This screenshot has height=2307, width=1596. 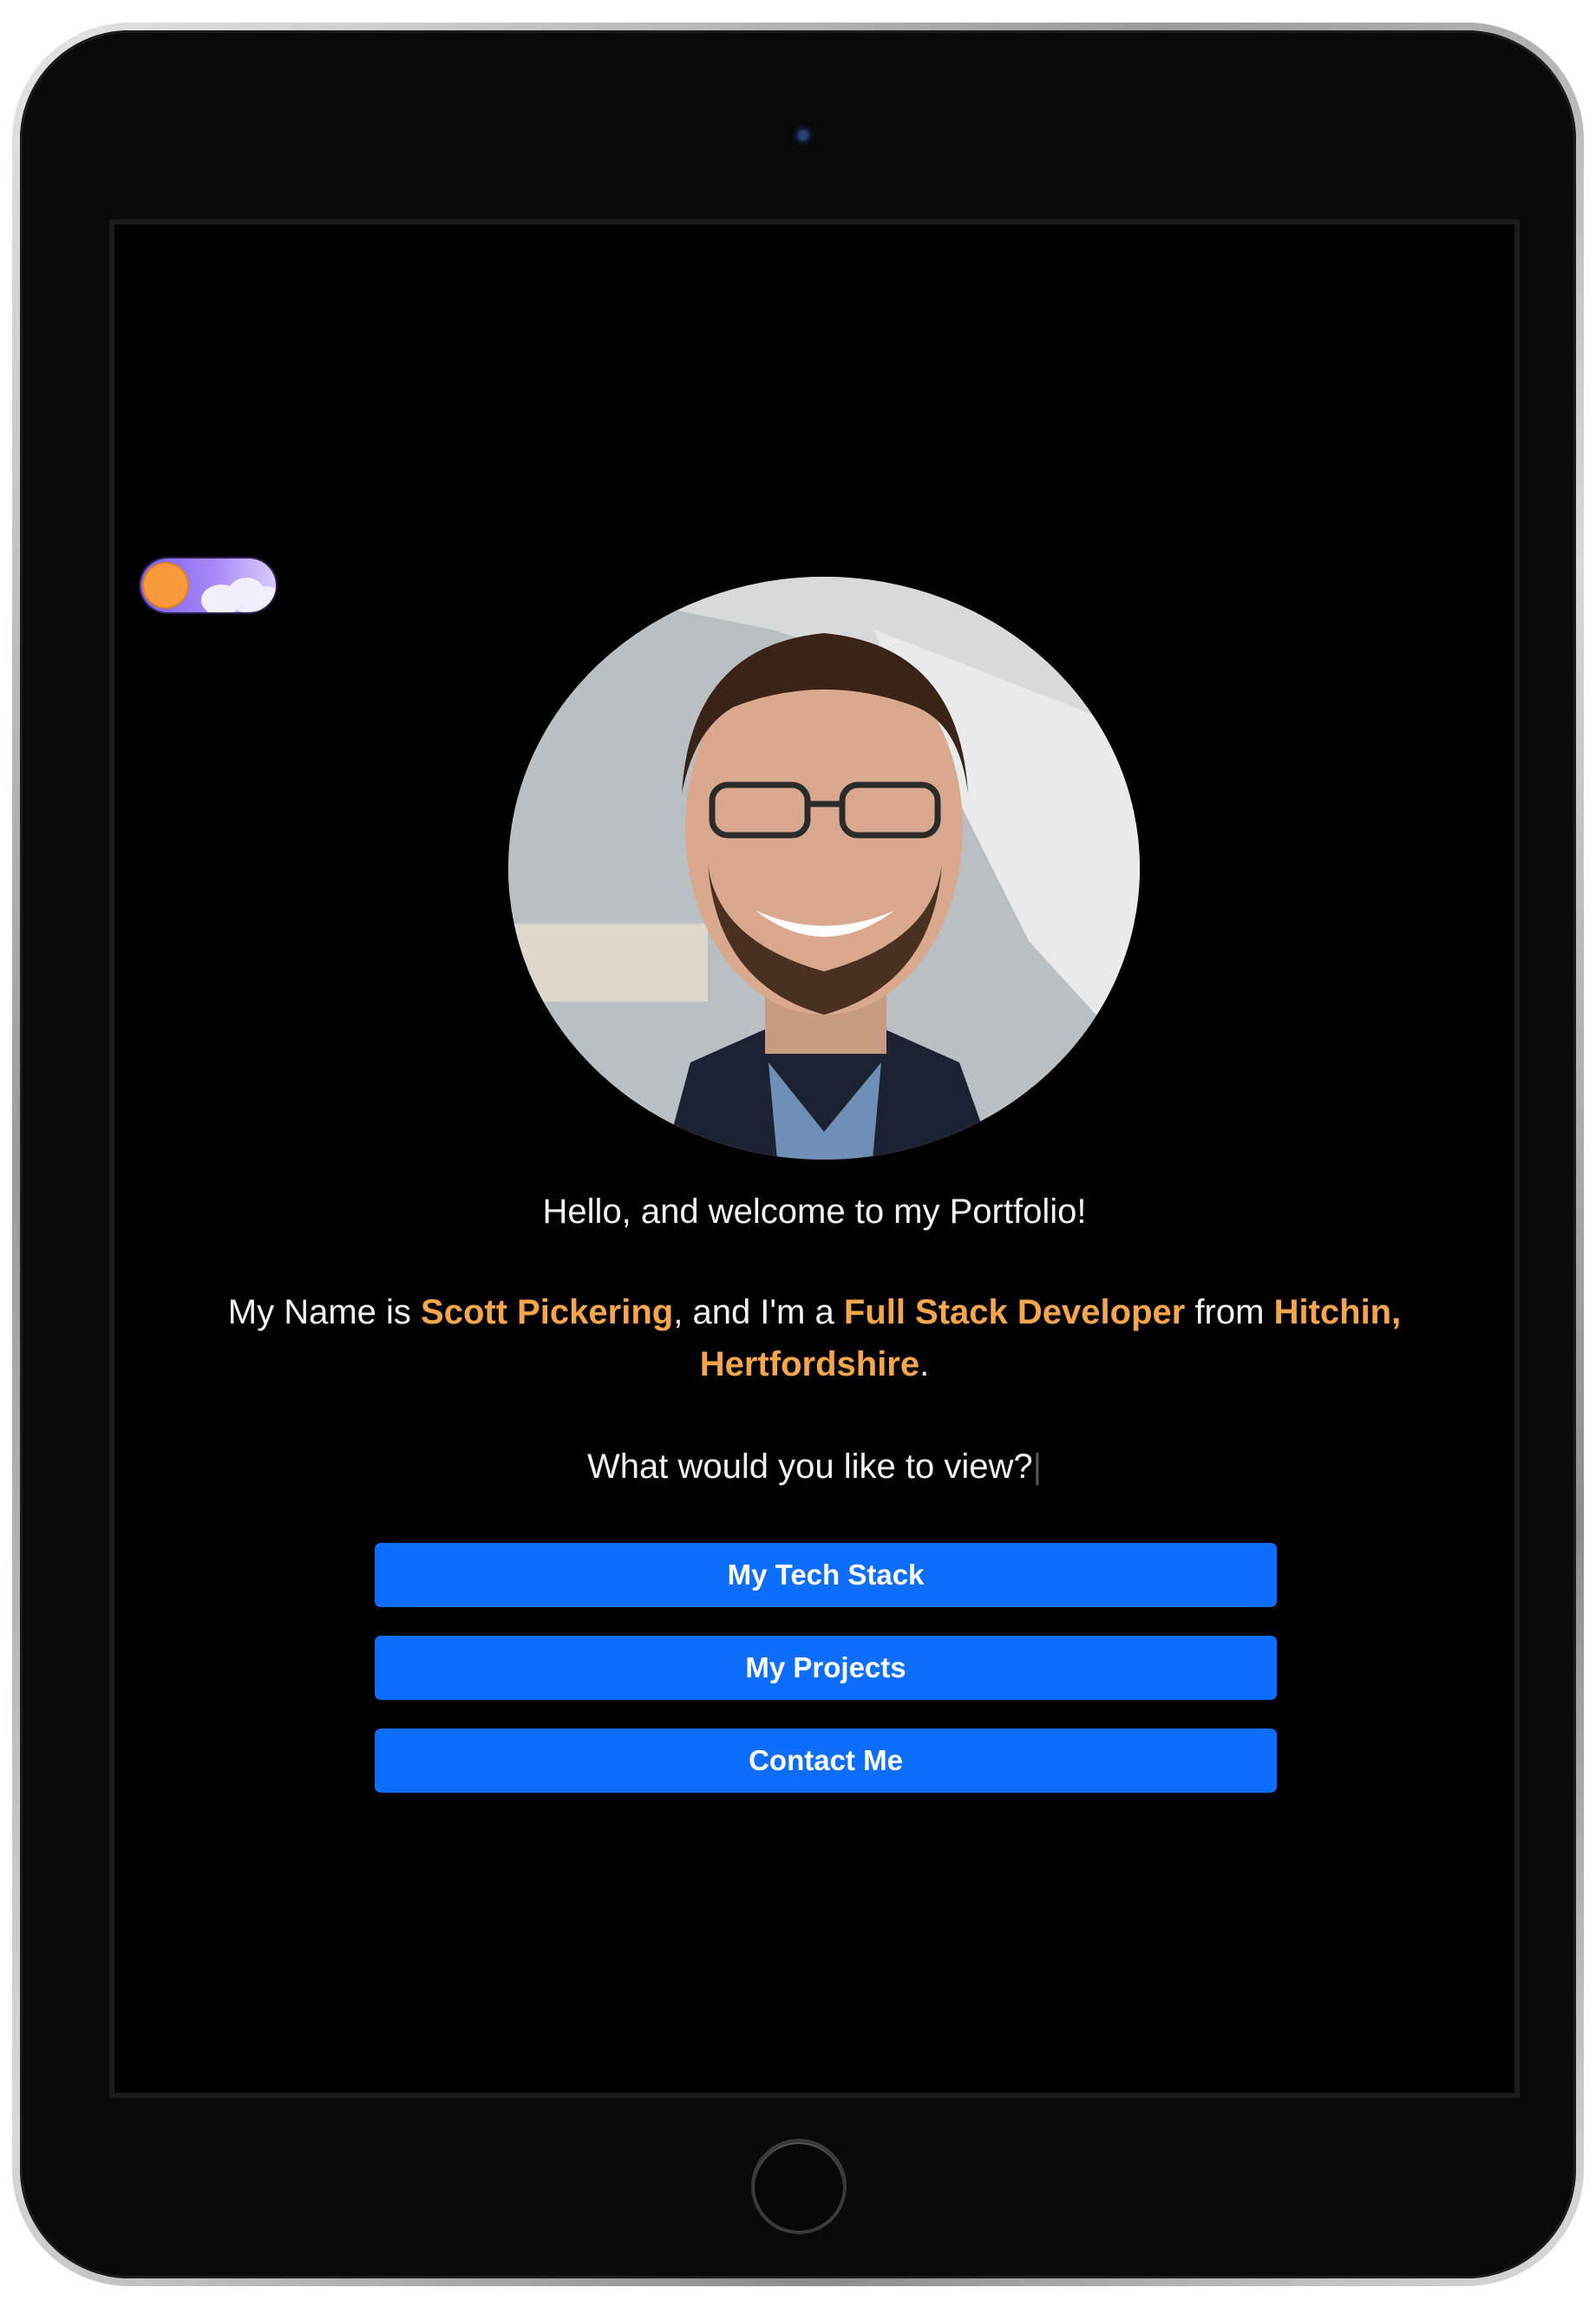 What do you see at coordinates (810, 1467) in the screenshot?
I see `question-text: What would you like to view?` at bounding box center [810, 1467].